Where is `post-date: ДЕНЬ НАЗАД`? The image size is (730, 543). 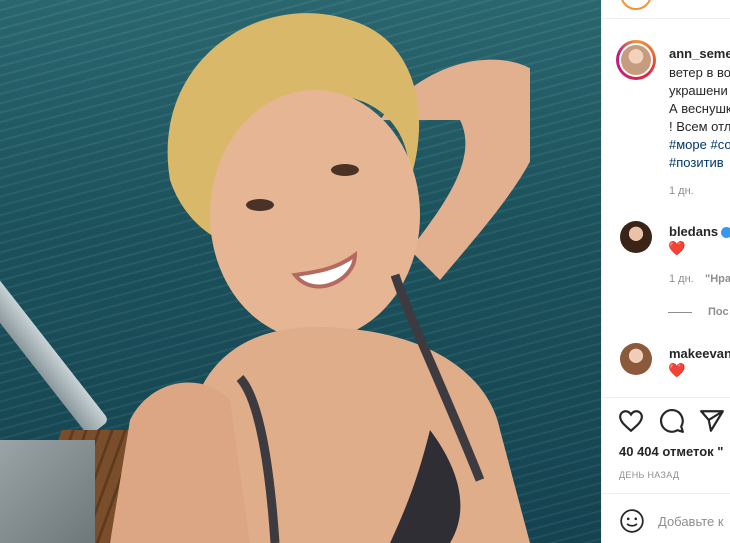 post-date: ДЕНЬ НАЗАД is located at coordinates (649, 475).